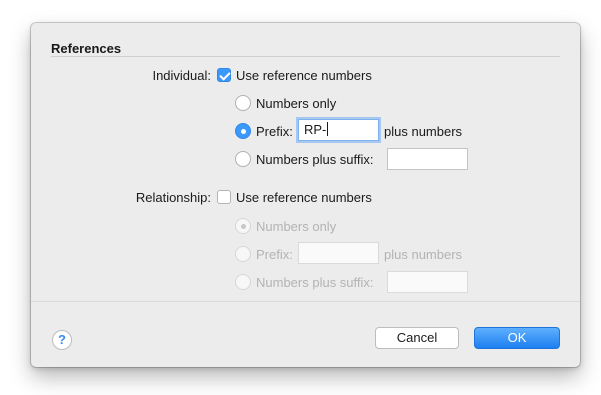 The width and height of the screenshot is (601, 395). What do you see at coordinates (427, 282) in the screenshot?
I see `relationship-suffix-input` at bounding box center [427, 282].